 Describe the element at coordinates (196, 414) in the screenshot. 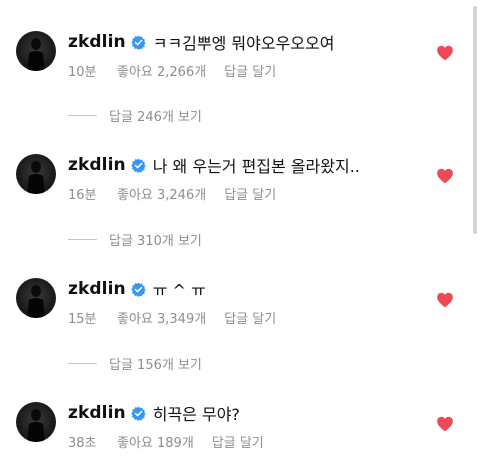

I see `comment-text: 히끅은 무야?` at that location.